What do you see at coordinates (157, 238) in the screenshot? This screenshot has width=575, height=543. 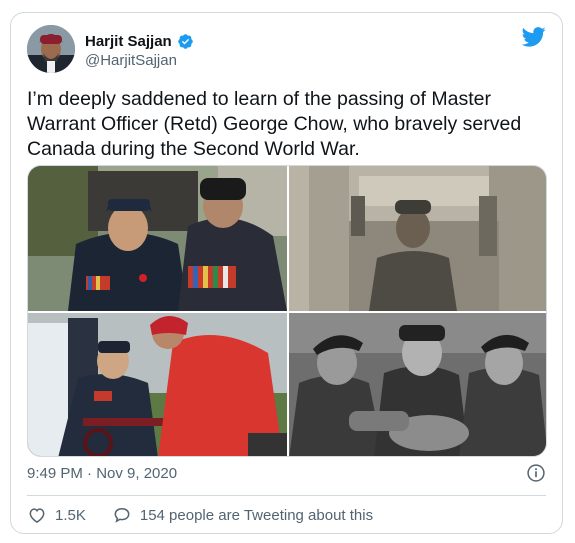 I see `photo-veteran-with-medals` at bounding box center [157, 238].